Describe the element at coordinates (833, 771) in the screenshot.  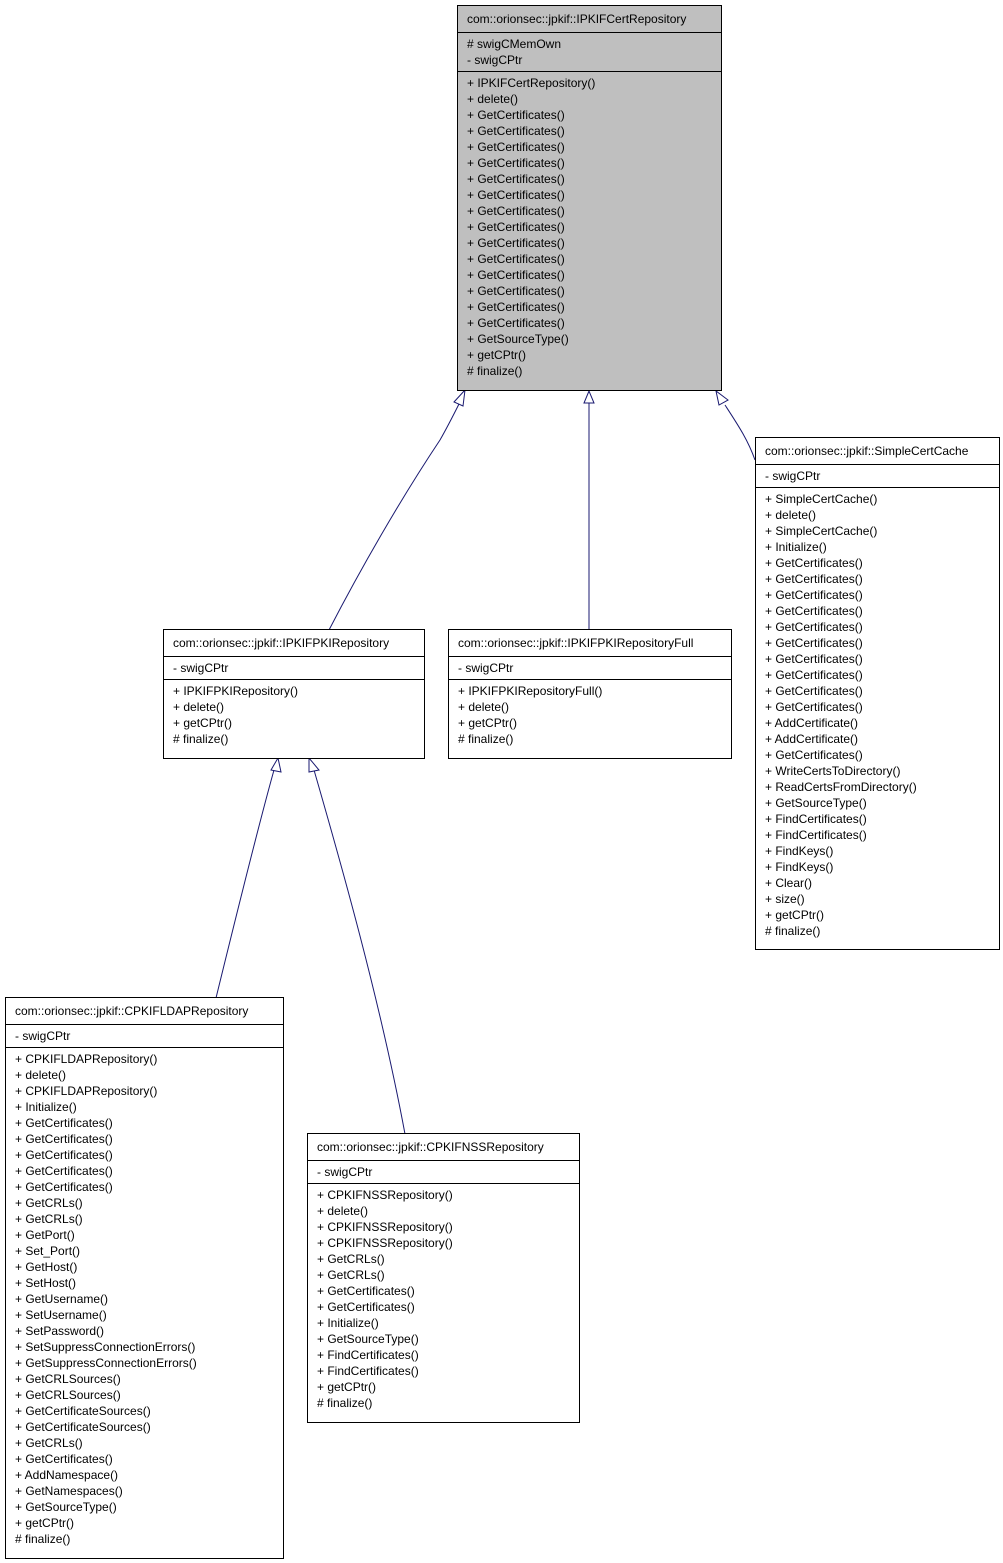
I see `operation-row: + WriteCertsToDirectory()` at that location.